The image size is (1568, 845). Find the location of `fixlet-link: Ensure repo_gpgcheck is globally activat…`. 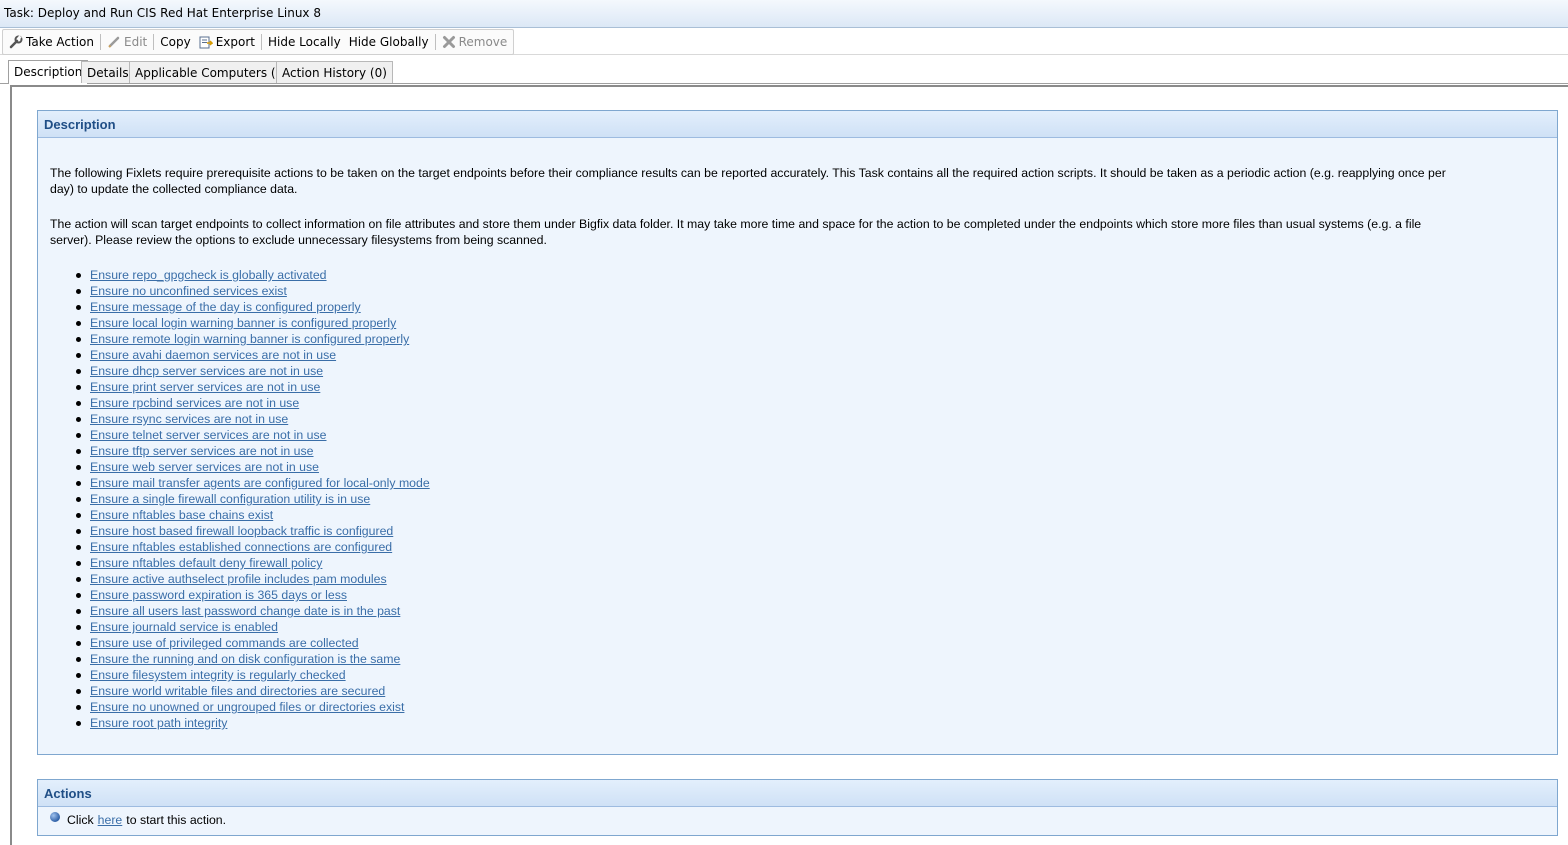

fixlet-link: Ensure repo_gpgcheck is globally activat… is located at coordinates (208, 275).